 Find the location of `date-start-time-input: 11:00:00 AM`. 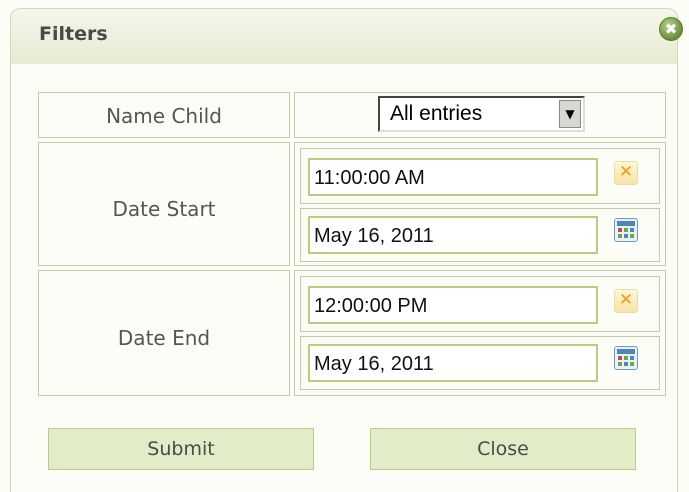

date-start-time-input: 11:00:00 AM is located at coordinates (453, 177).